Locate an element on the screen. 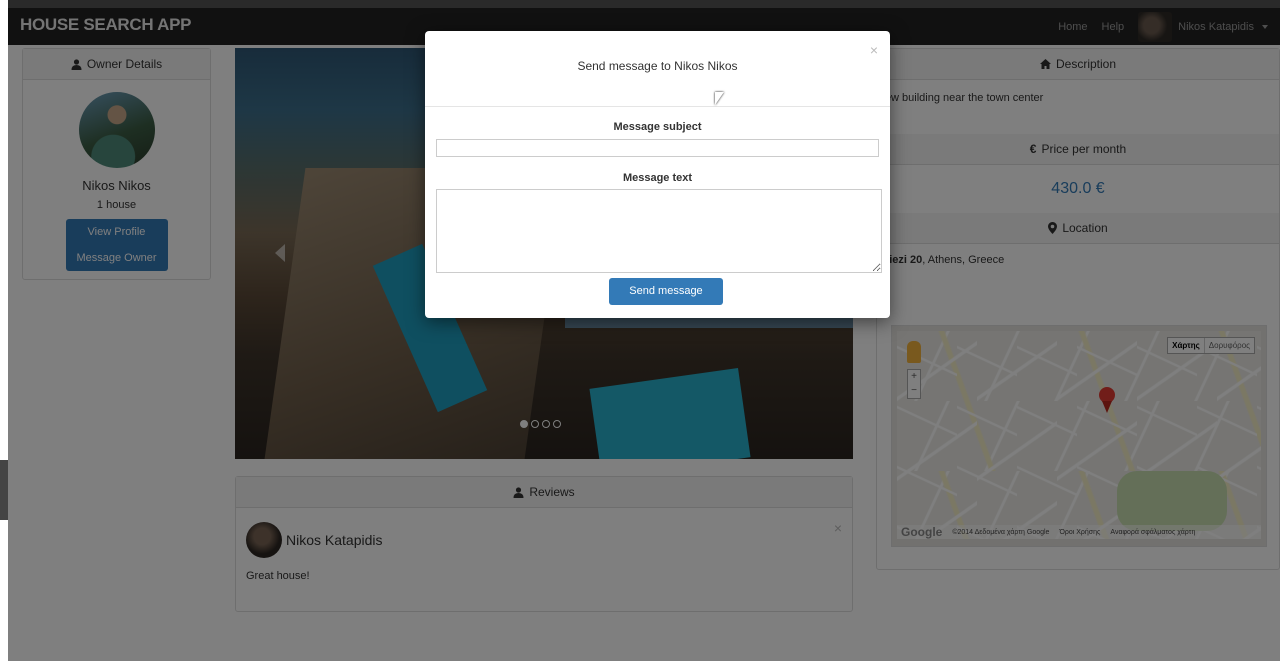  modal-title: Send message to Nikos Nikos is located at coordinates (657, 66).